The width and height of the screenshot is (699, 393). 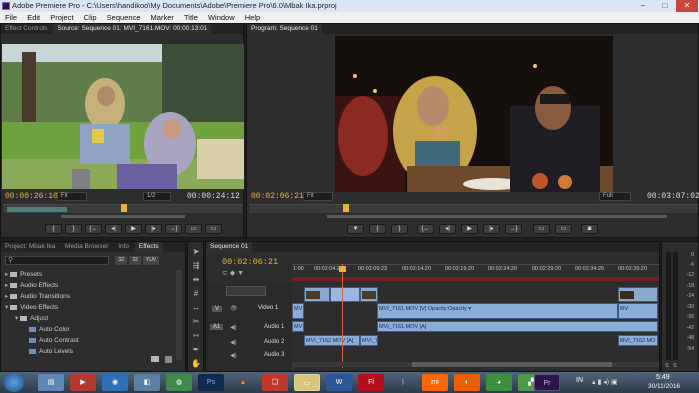 I want to click on source-resolution-dropdown: 1/2, so click(x=157, y=196).